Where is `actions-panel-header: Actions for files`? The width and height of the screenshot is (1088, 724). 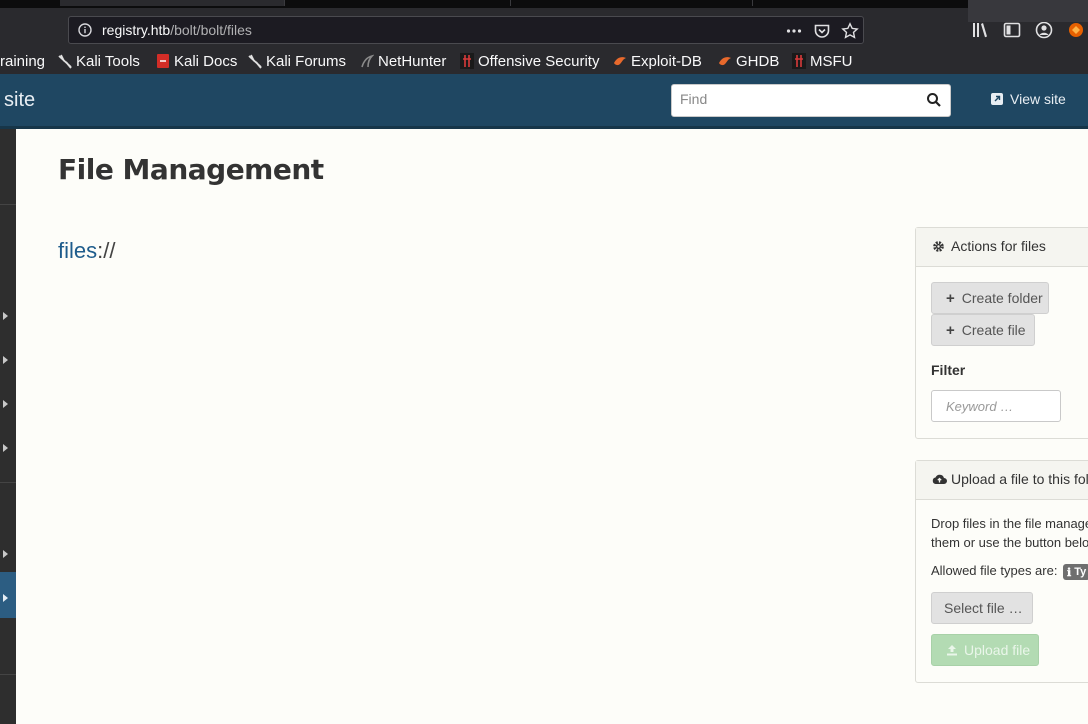
actions-panel-header: Actions for files is located at coordinates (1002, 247).